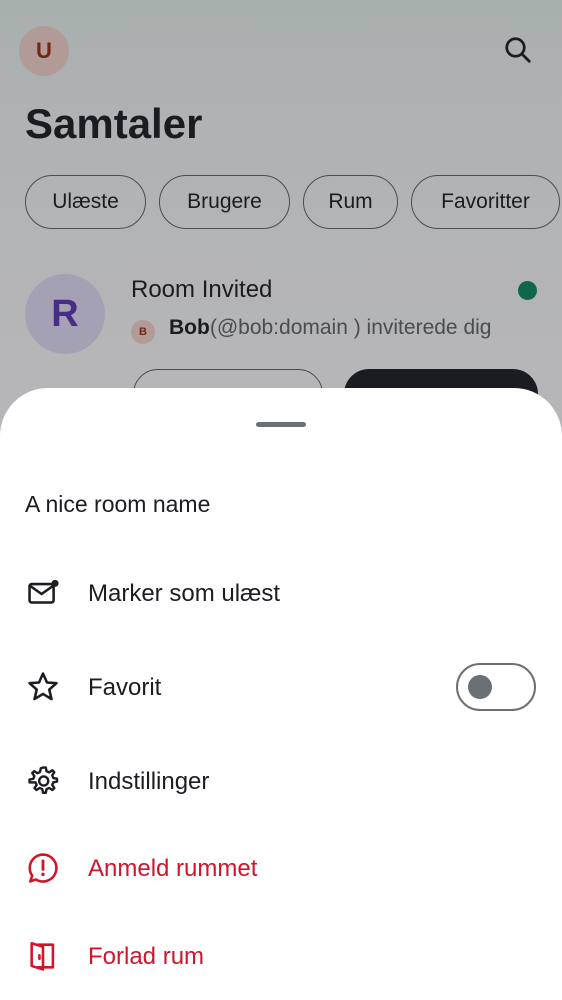 The image size is (562, 1000). What do you see at coordinates (43, 594) in the screenshot?
I see `mark-unread-icon` at bounding box center [43, 594].